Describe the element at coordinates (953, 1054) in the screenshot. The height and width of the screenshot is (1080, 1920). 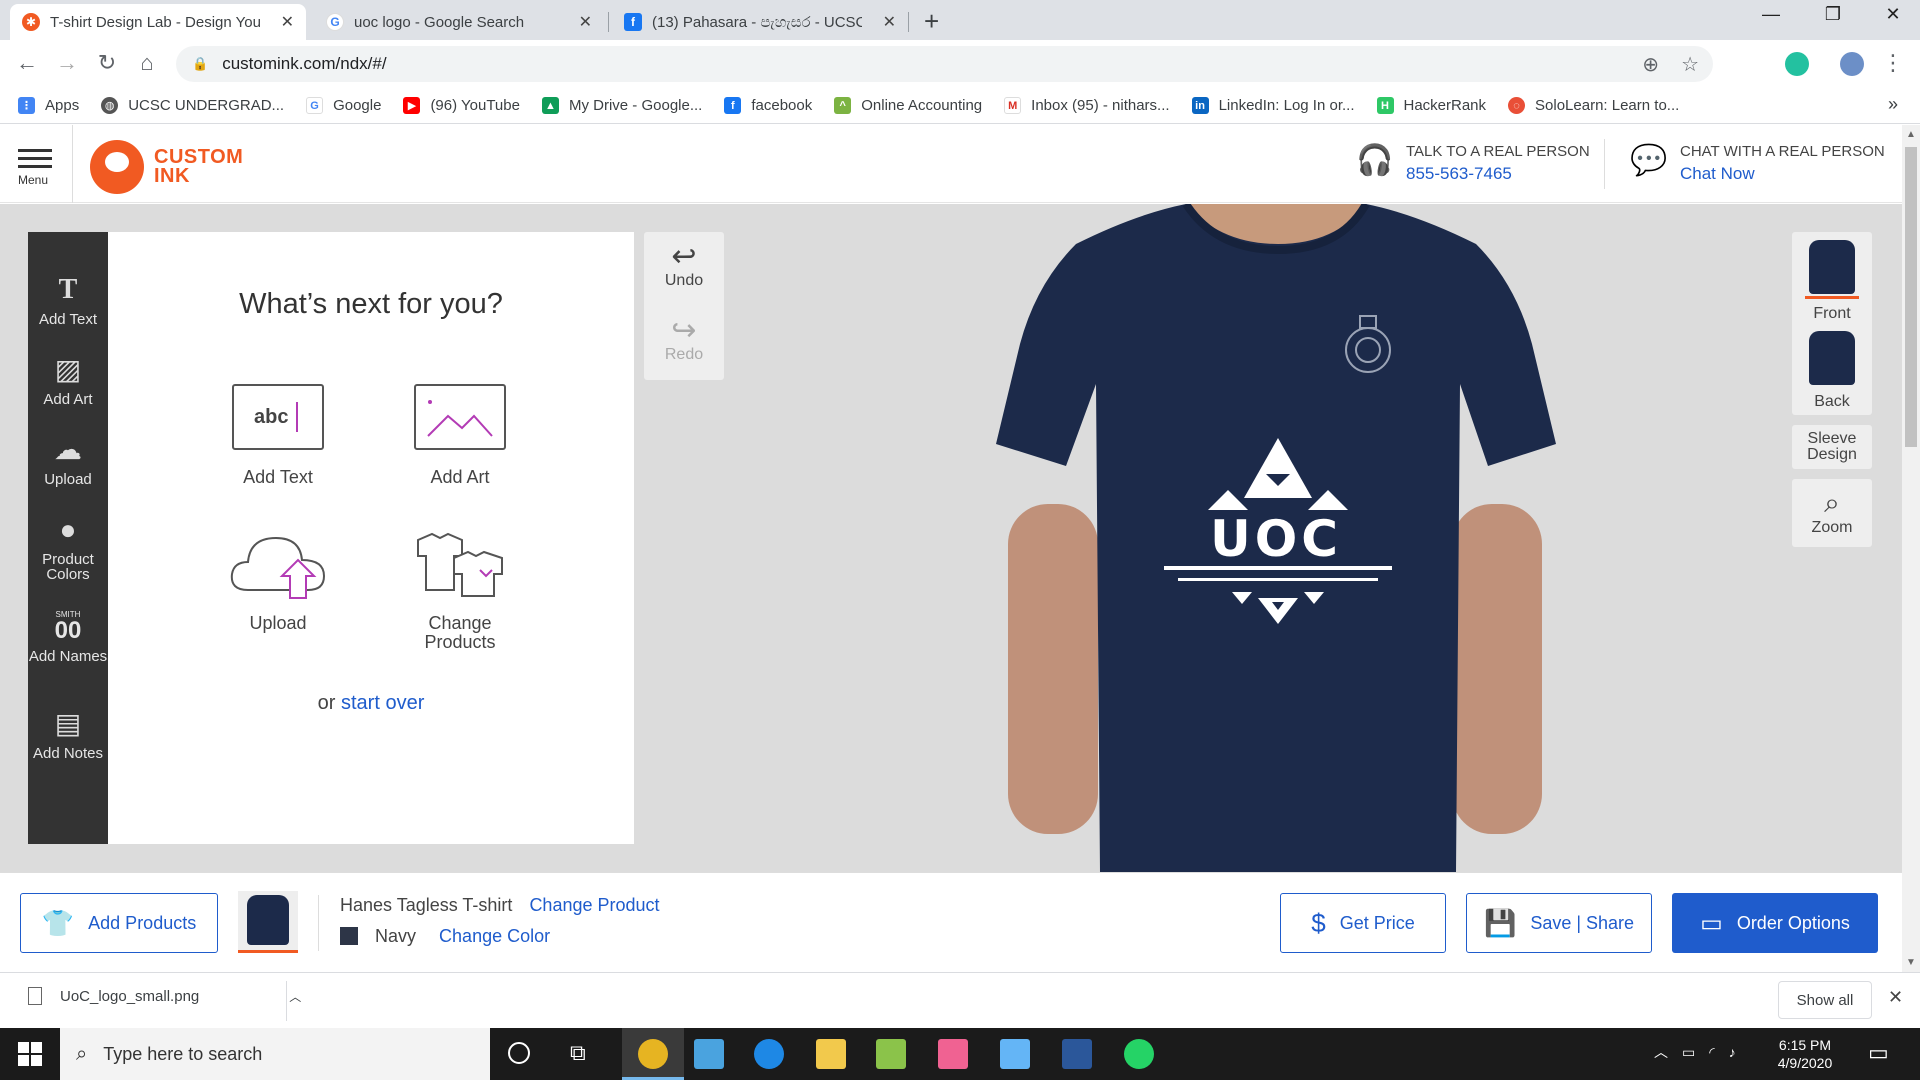
I see `store-icon` at that location.